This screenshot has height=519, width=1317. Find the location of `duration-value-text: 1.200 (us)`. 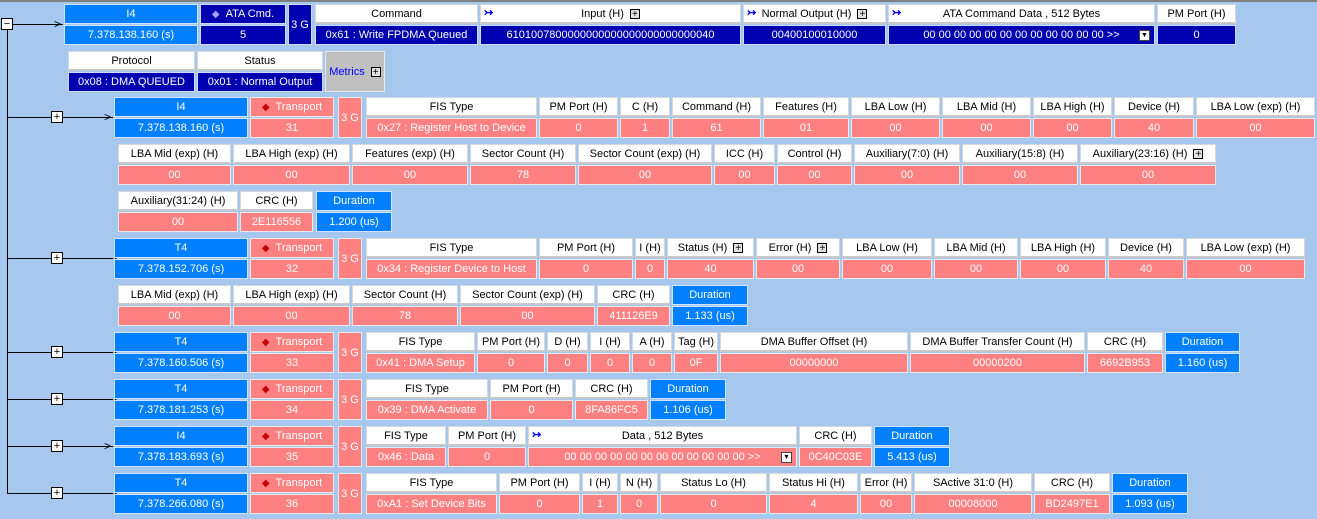

duration-value-text: 1.200 (us) is located at coordinates (354, 222).